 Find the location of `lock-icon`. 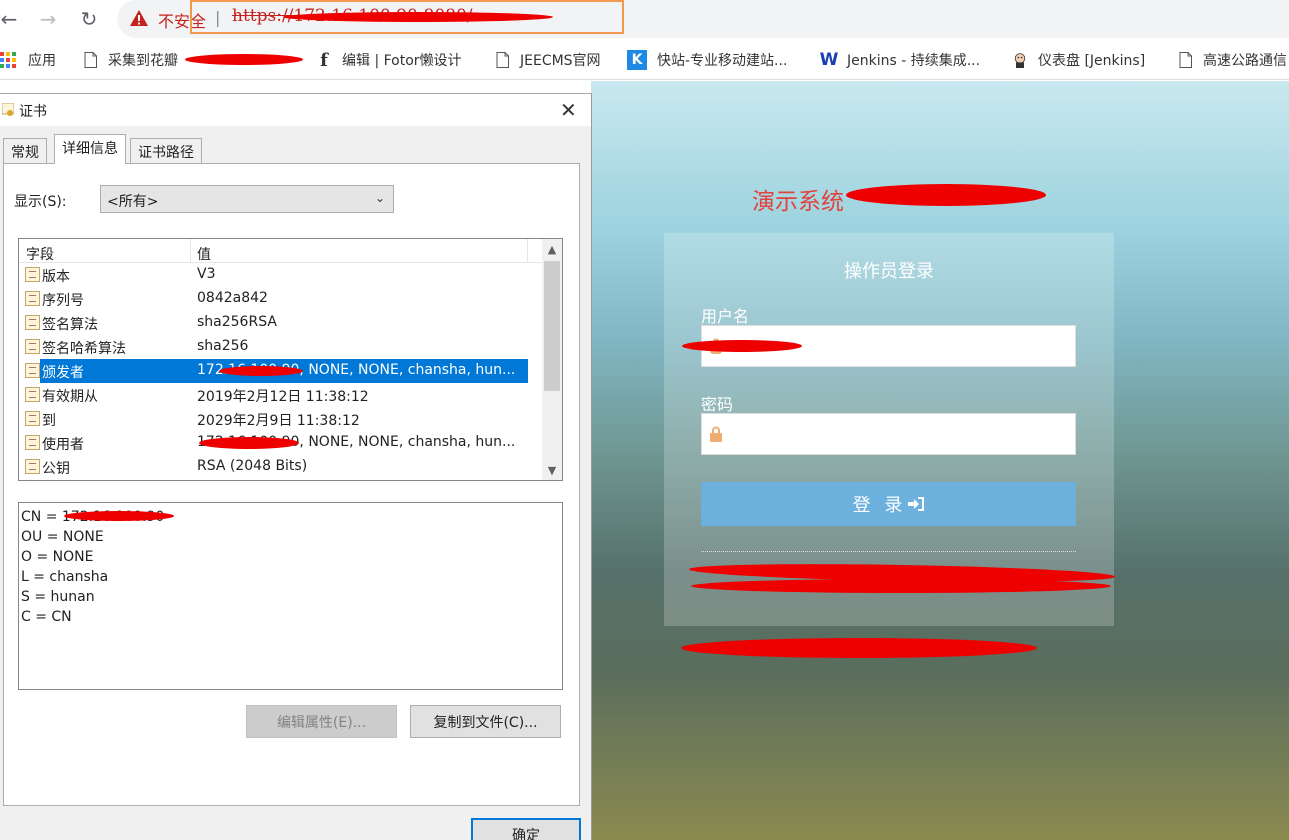

lock-icon is located at coordinates (716, 434).